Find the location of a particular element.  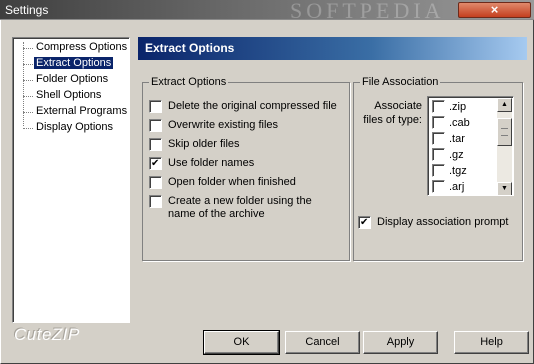

tree-item-label: Folder Options is located at coordinates (72, 79).